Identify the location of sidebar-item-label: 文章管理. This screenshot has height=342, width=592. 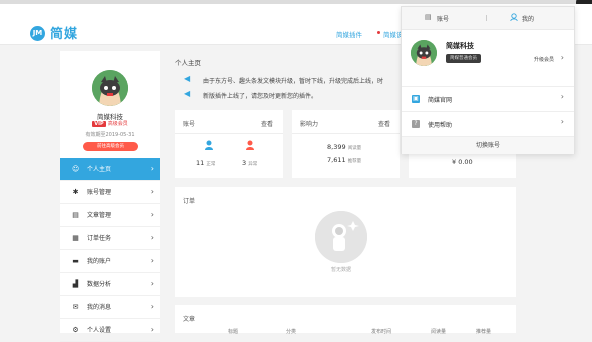
(99, 215).